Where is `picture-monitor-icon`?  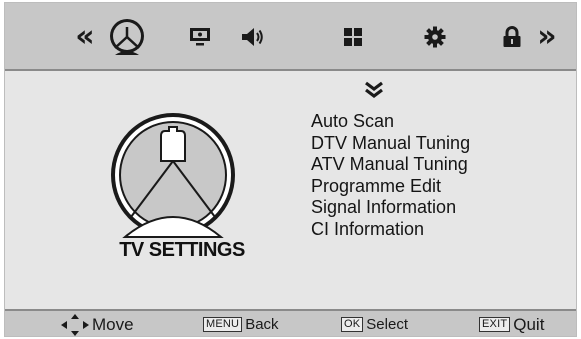 picture-monitor-icon is located at coordinates (200, 37).